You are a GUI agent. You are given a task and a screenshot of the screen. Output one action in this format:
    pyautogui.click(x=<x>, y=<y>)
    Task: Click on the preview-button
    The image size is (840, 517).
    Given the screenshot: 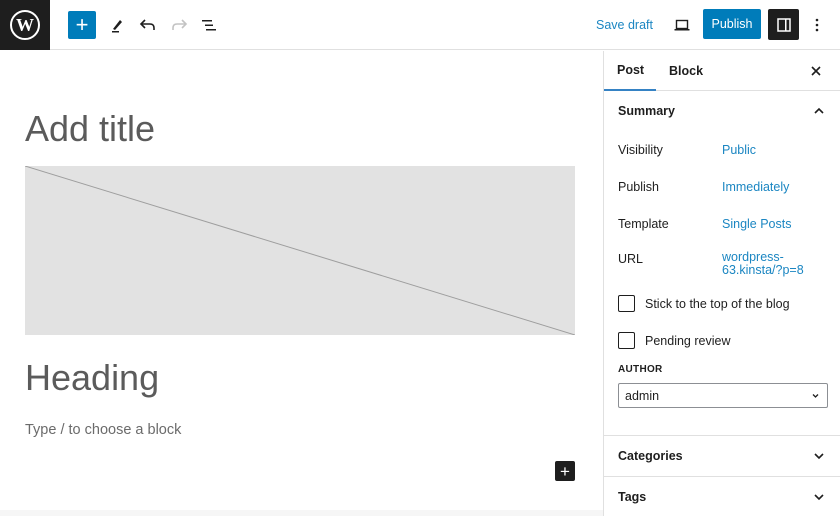 What is the action you would take?
    pyautogui.click(x=682, y=25)
    